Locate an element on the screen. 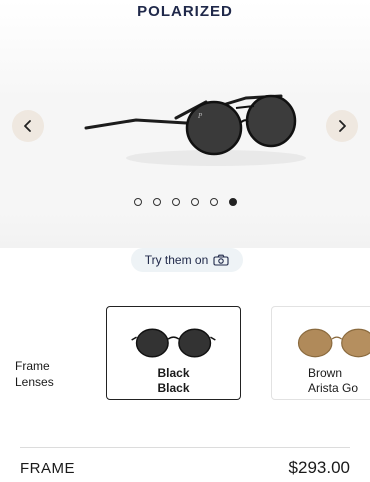 This screenshot has height=482, width=370. variant-card-selected: Black Black is located at coordinates (173, 353).